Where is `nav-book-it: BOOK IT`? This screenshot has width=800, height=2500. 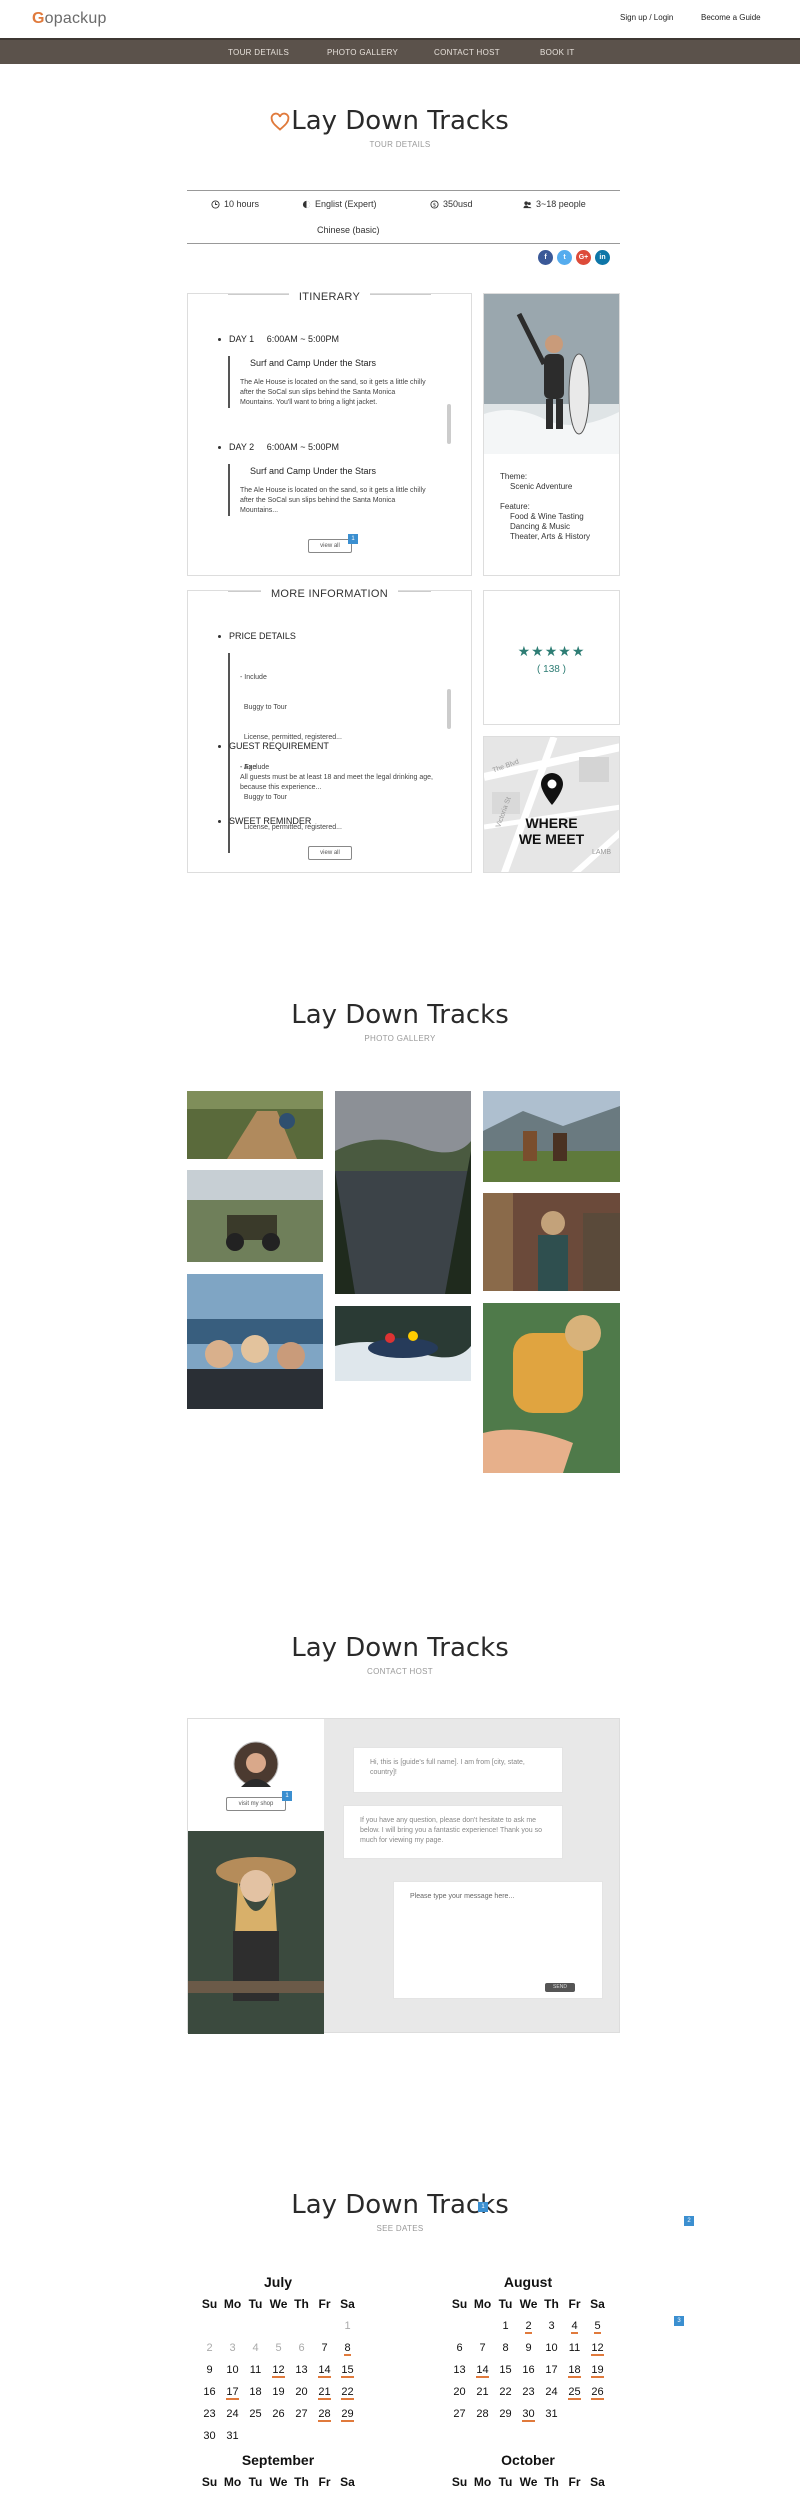
nav-book-it: BOOK IT is located at coordinates (557, 52).